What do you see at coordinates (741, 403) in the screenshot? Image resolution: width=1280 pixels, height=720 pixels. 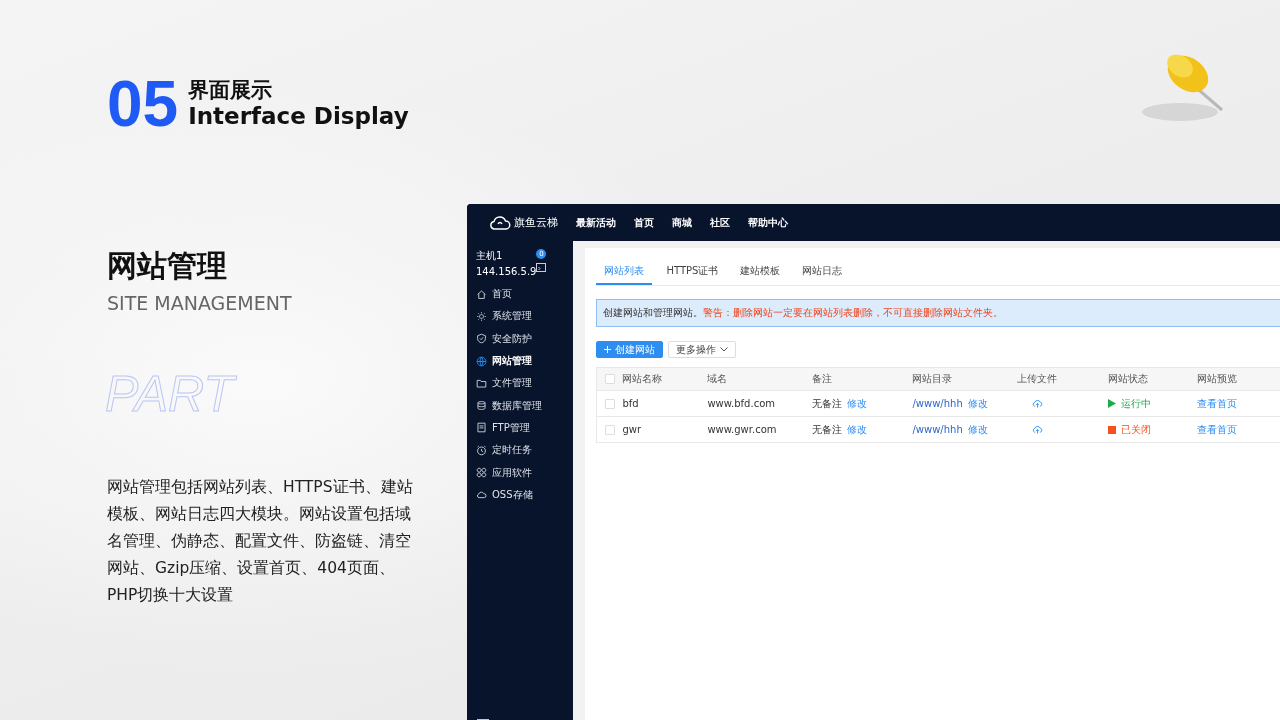 I see `table-cell-text: www.bfd.com` at bounding box center [741, 403].